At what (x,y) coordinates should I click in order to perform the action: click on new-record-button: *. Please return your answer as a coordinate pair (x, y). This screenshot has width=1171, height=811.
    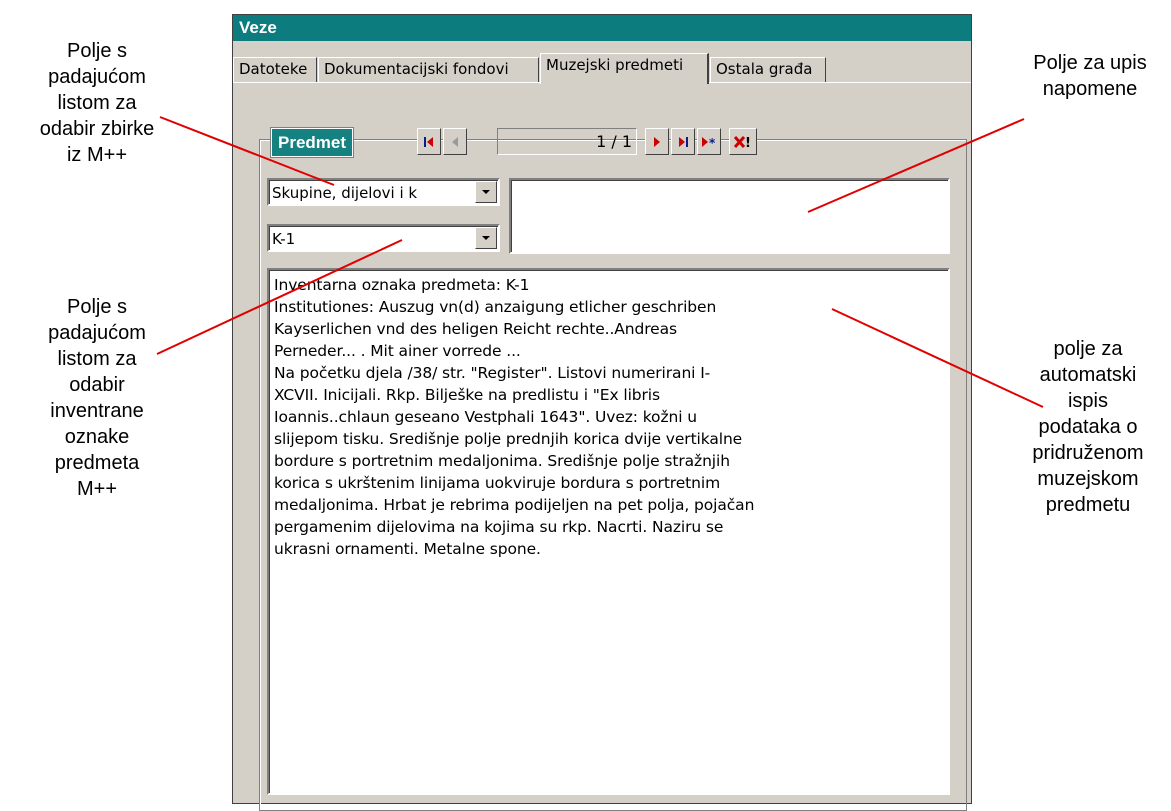
    Looking at the image, I should click on (709, 141).